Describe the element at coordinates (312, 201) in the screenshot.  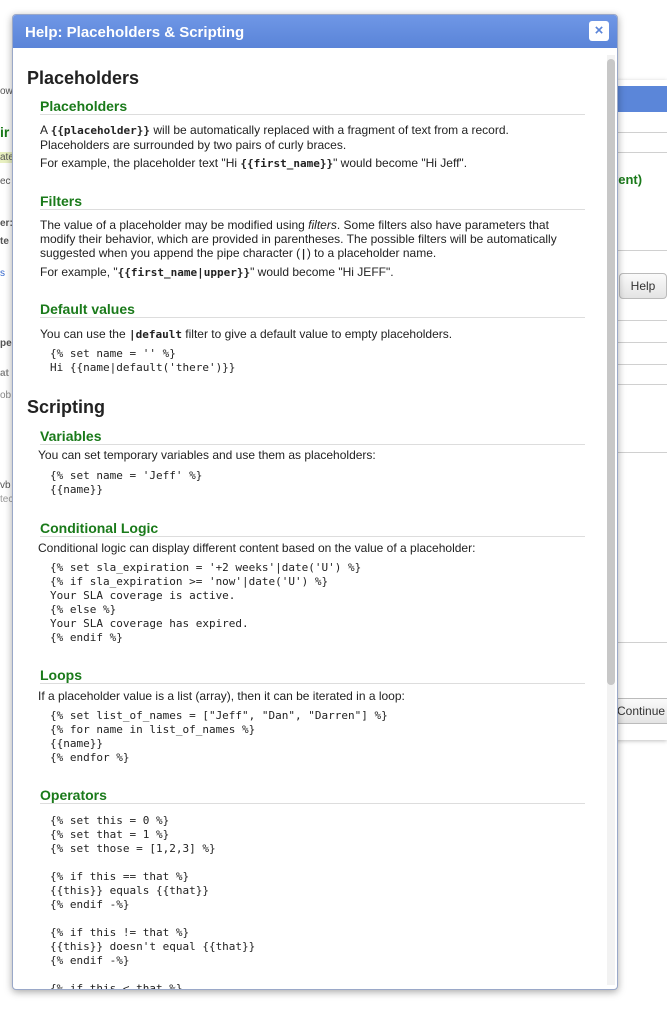
I see `heading-filters: Filters` at that location.